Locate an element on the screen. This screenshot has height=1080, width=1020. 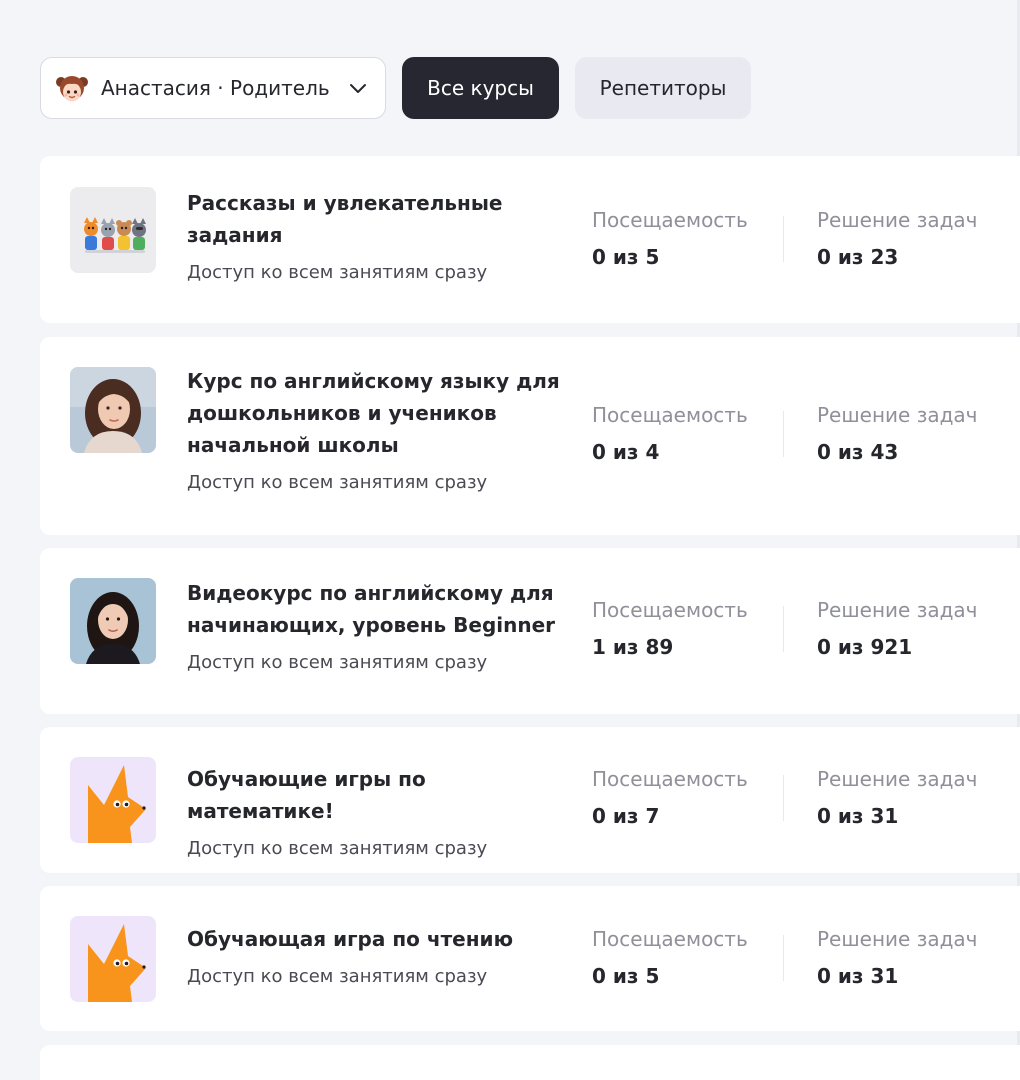
tasks-stat: Решение задач 0 из 23 is located at coordinates (897, 238).